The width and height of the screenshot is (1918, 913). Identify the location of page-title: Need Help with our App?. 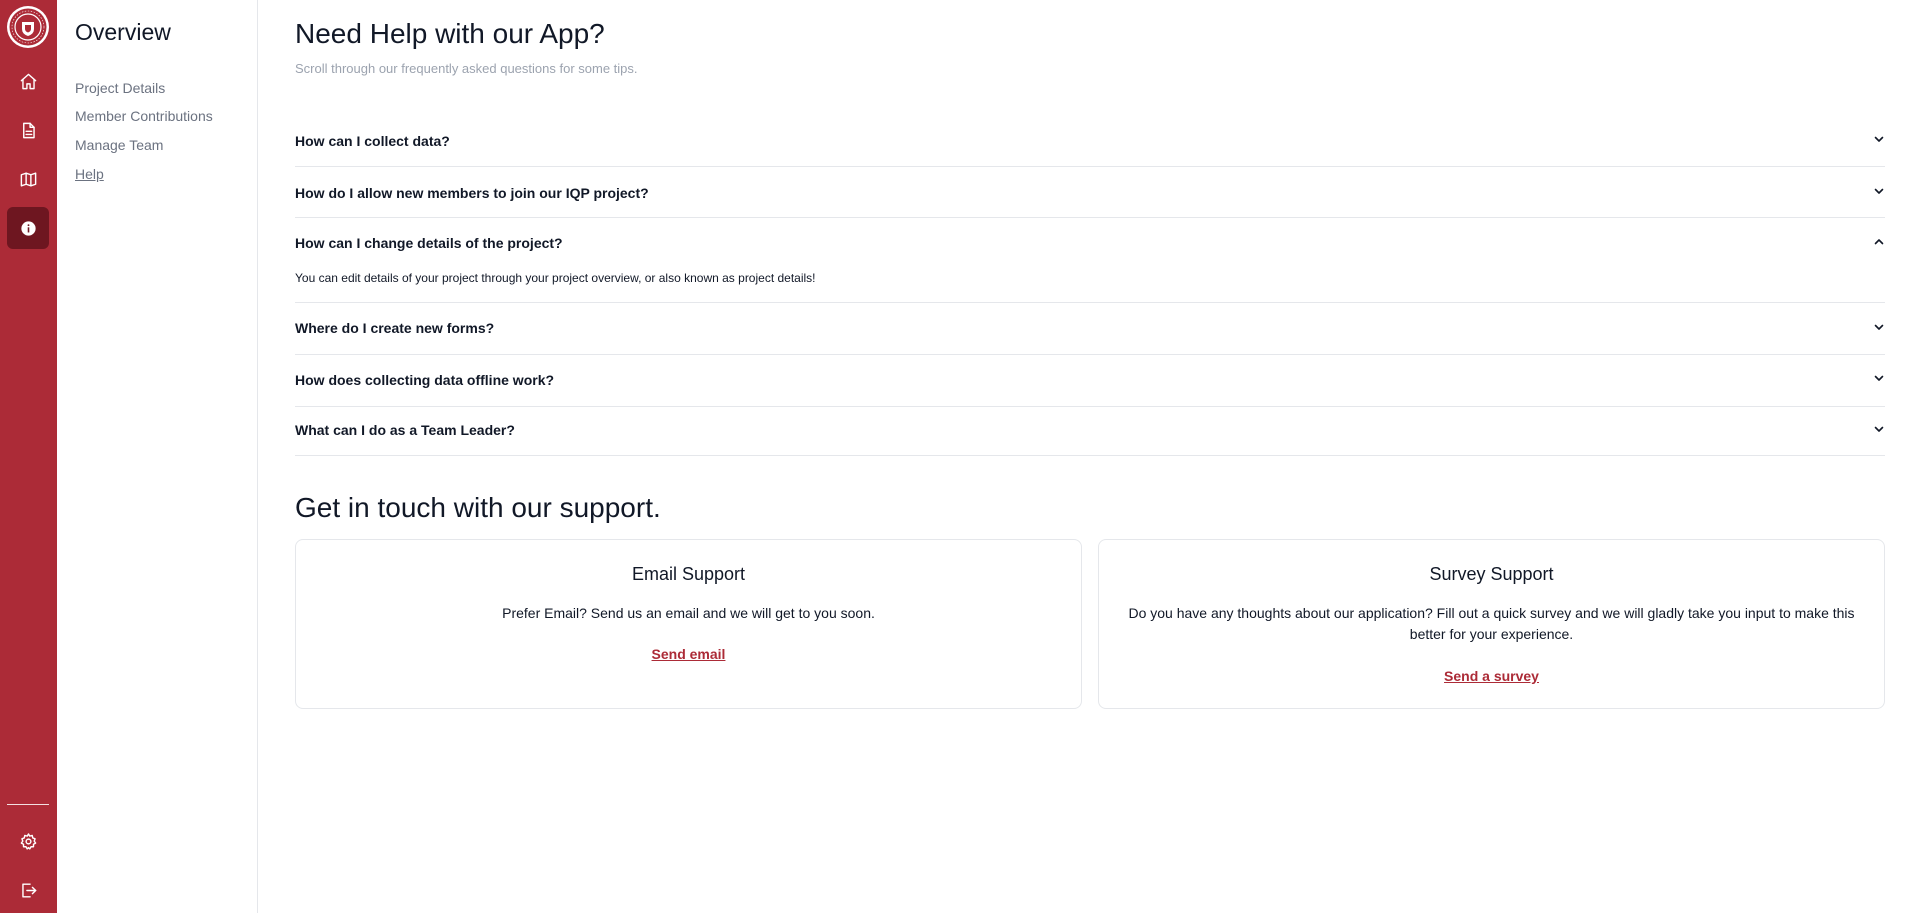
(450, 33).